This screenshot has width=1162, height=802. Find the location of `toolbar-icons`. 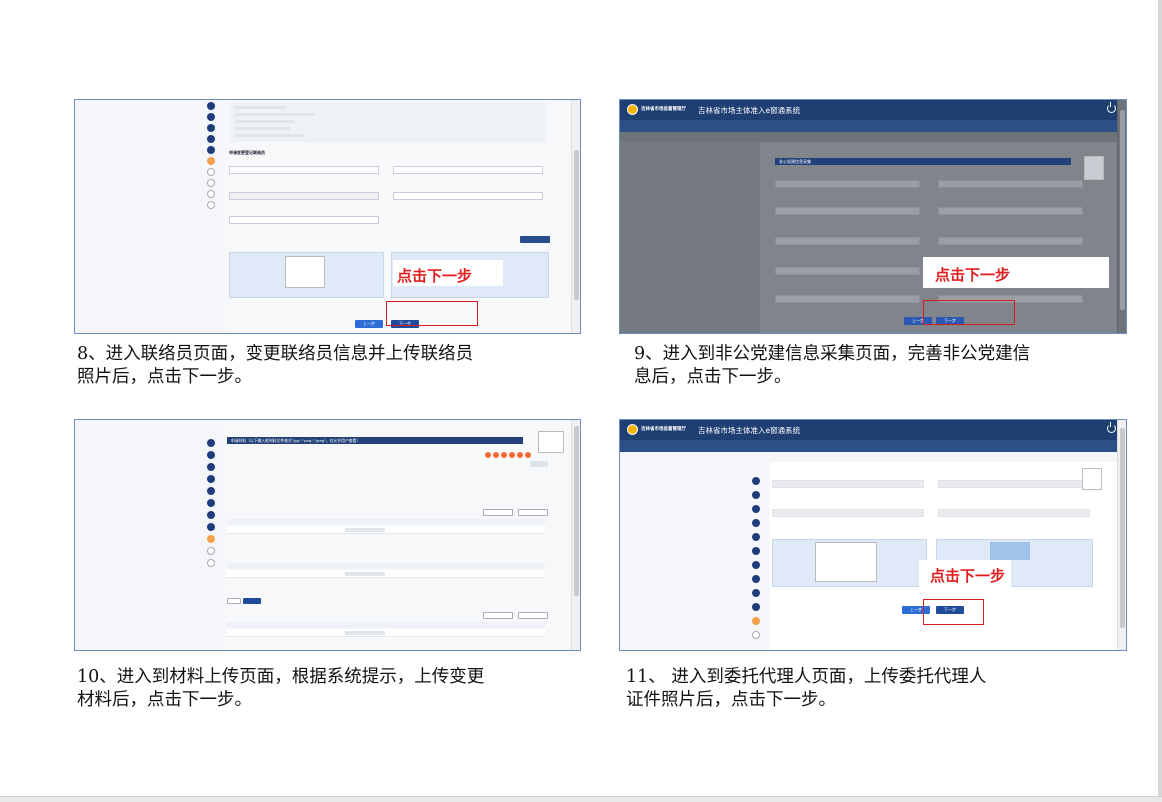

toolbar-icons is located at coordinates (508, 455).